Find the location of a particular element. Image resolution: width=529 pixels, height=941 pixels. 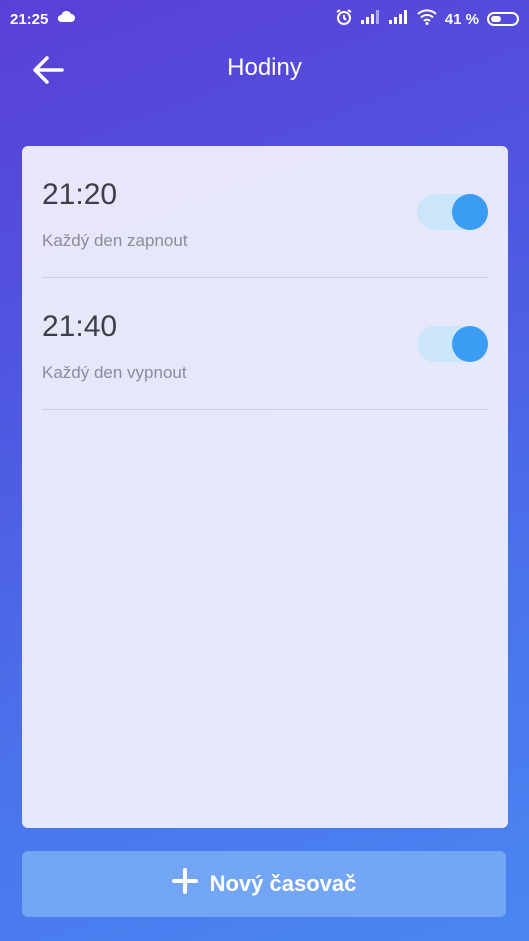

status-right: 41 % is located at coordinates (427, 19).